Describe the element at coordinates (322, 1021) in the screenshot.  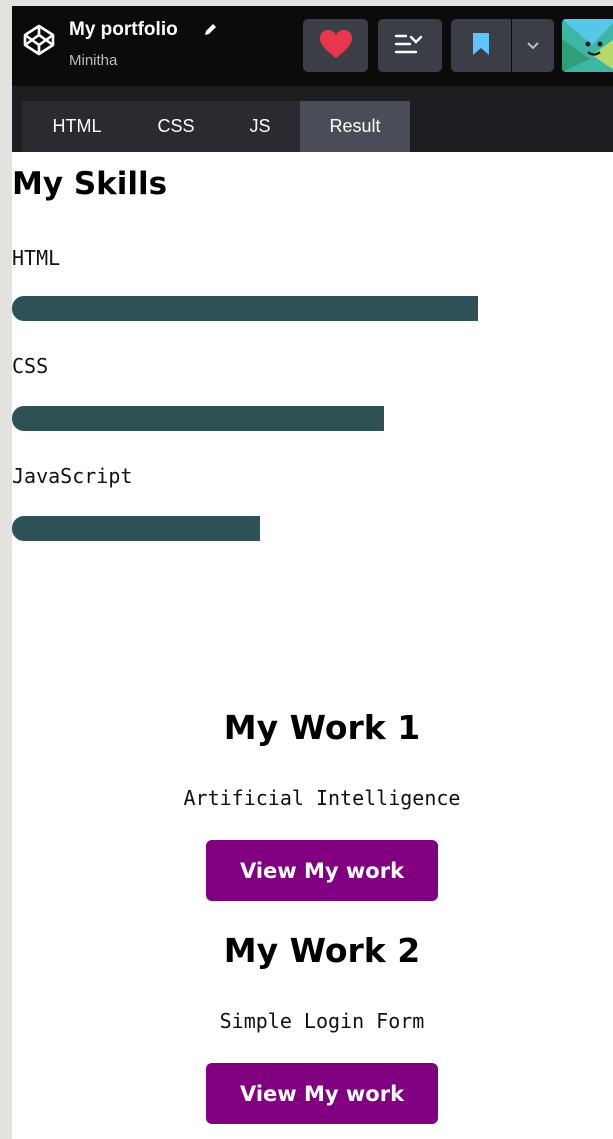
I see `work-2-subtitle: Simple Login Form` at that location.